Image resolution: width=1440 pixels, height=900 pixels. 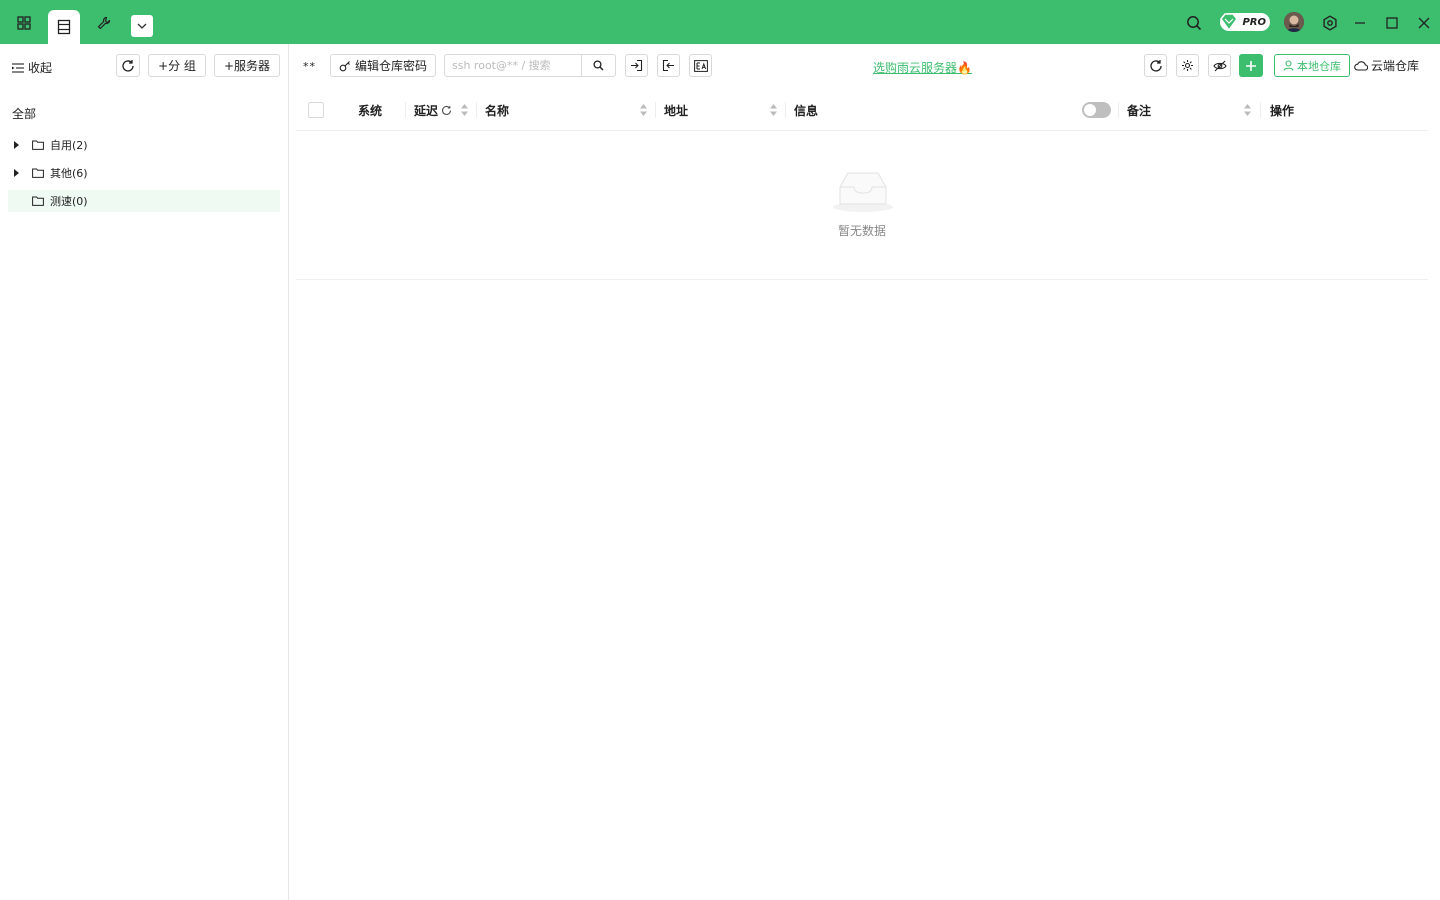 I want to click on gem-icon, so click(x=1229, y=22).